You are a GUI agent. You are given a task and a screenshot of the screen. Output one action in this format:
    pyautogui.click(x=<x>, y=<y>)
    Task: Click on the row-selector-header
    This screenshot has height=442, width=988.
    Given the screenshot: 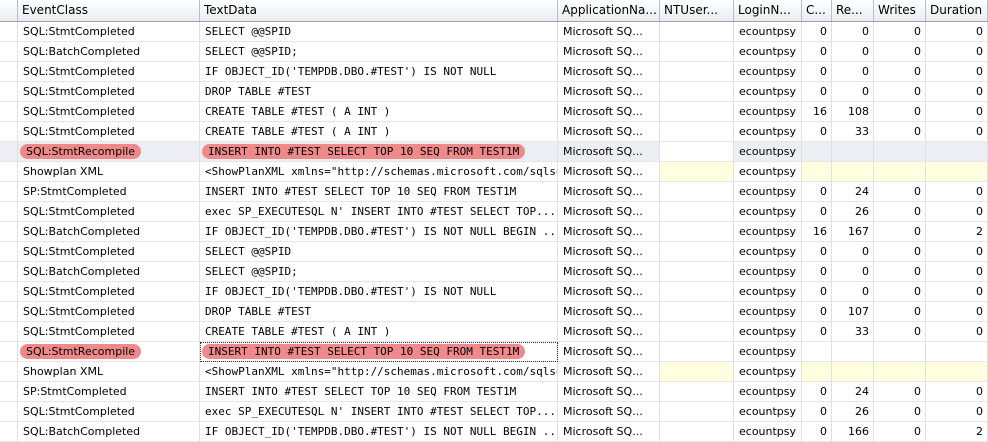 What is the action you would take?
    pyautogui.click(x=9, y=10)
    